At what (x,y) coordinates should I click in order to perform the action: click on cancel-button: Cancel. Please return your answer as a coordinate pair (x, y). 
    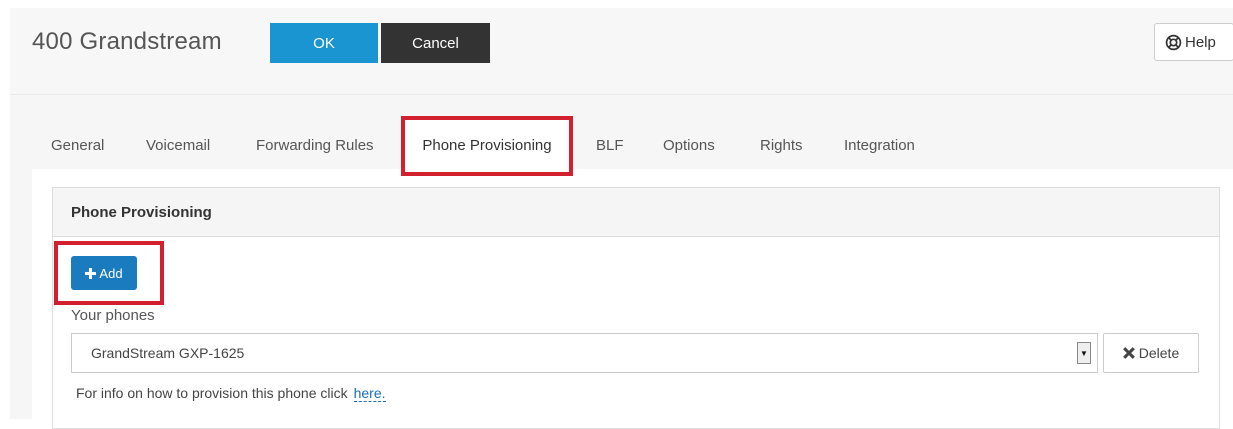
    Looking at the image, I should click on (435, 43).